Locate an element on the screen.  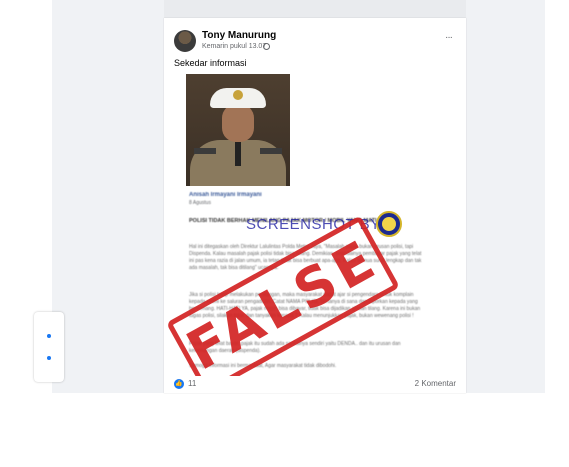
reaction-count: 11 is located at coordinates (192, 383).